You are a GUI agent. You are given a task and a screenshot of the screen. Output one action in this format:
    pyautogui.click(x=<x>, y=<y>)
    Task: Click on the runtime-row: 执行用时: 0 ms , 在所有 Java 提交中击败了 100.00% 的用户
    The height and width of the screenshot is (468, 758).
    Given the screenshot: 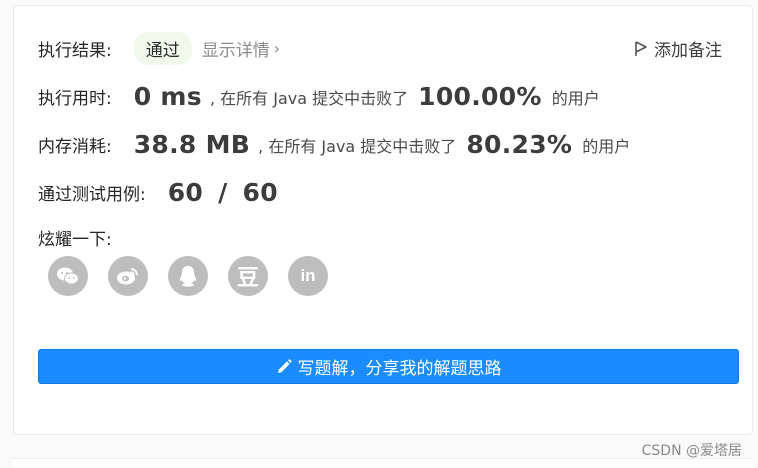 What is the action you would take?
    pyautogui.click(x=319, y=96)
    